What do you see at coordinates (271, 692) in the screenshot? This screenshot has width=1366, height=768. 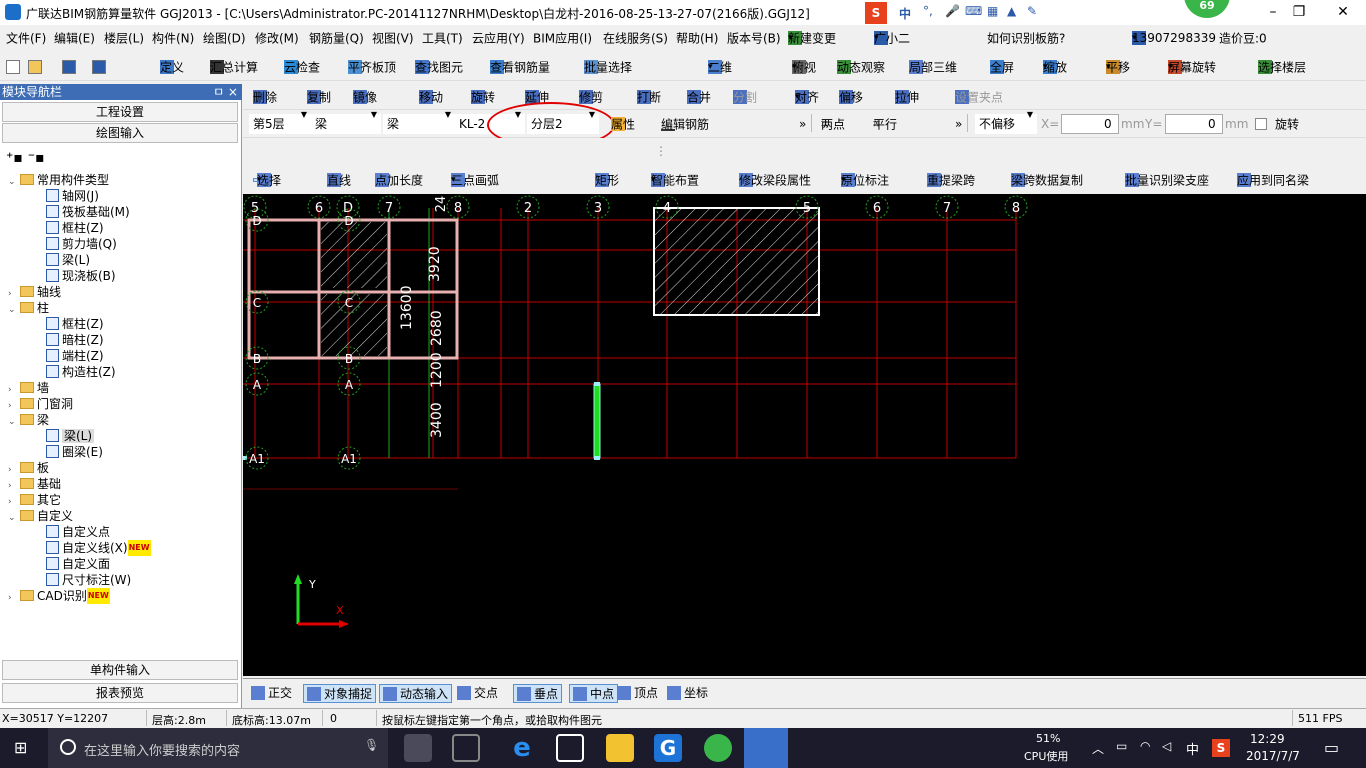 I see `snap-ortho-toggle: 正交` at bounding box center [271, 692].